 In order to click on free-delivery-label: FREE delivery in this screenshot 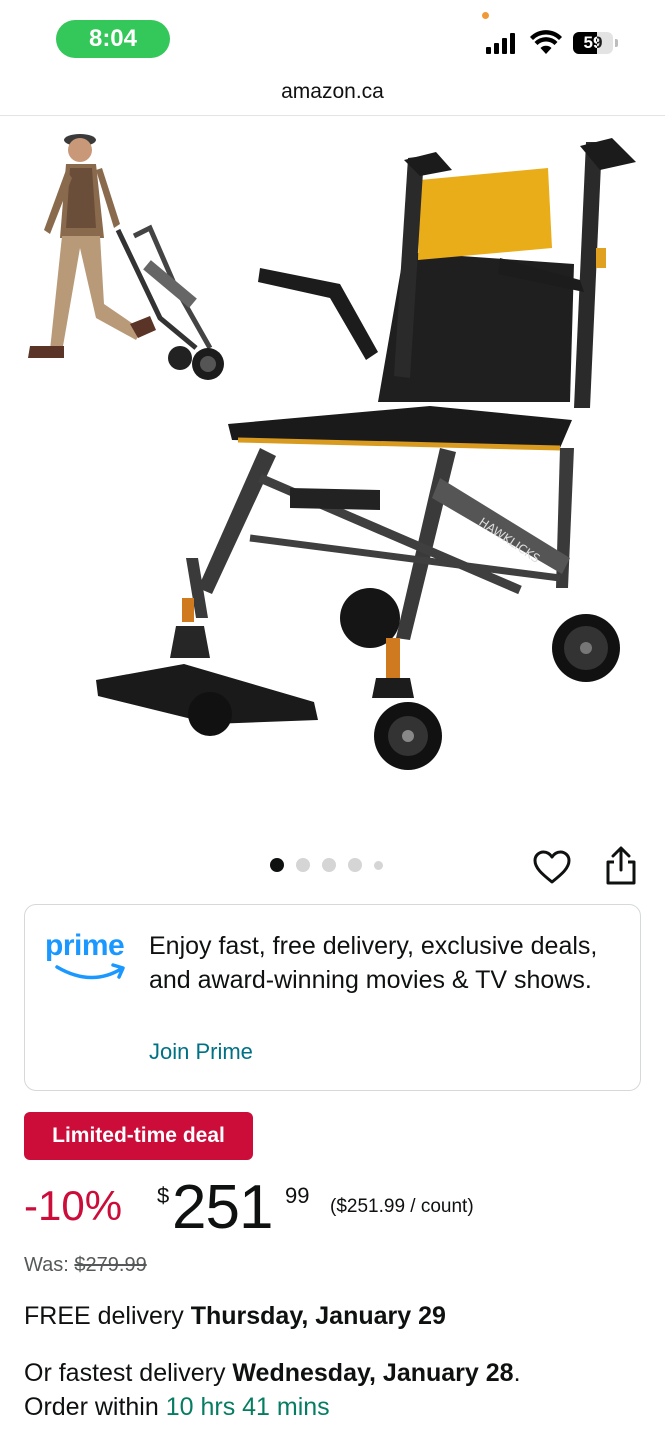, I will do `click(104, 1316)`.